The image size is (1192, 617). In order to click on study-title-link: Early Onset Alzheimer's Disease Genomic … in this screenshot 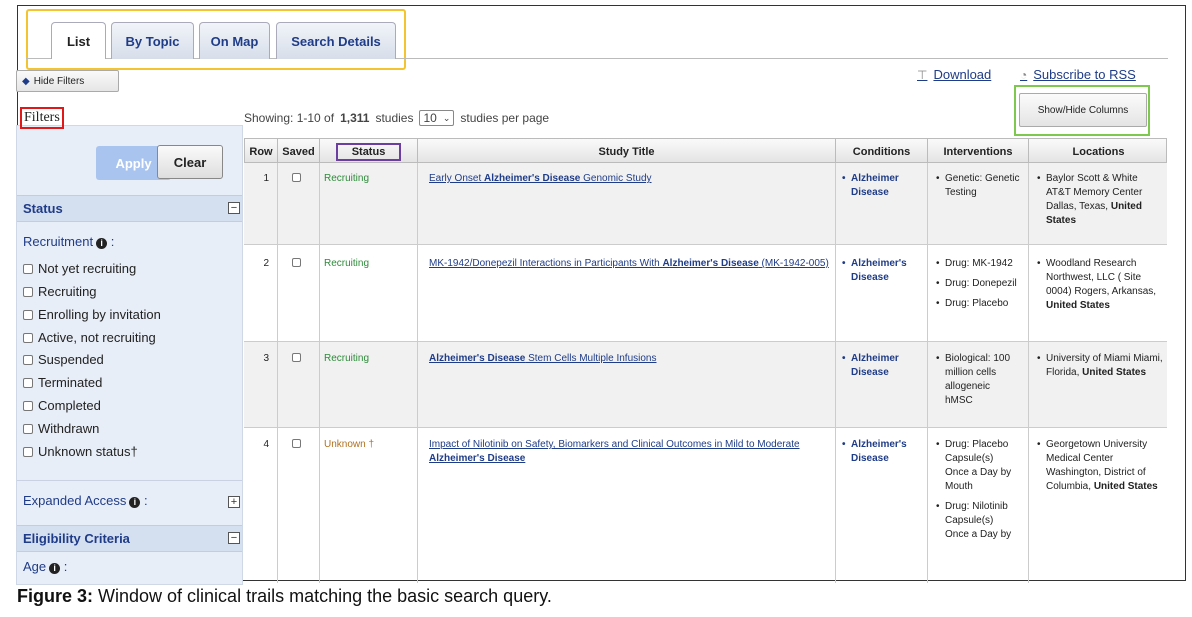, I will do `click(629, 179)`.